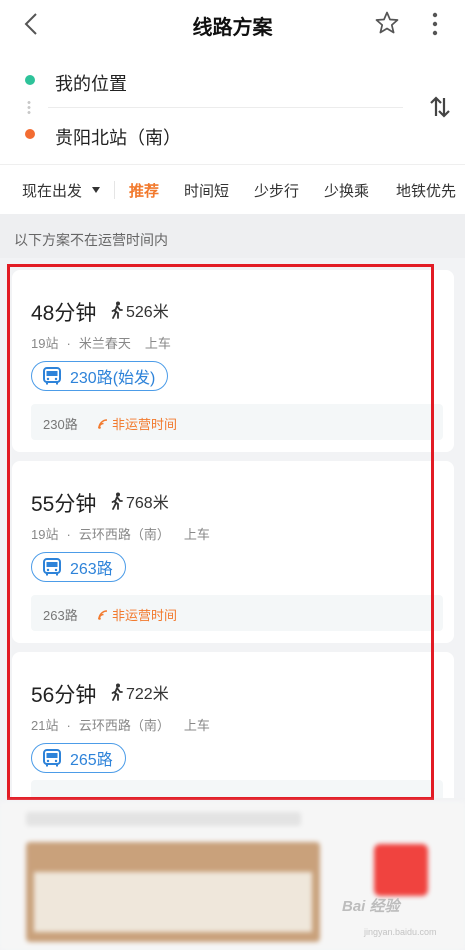  What do you see at coordinates (232, 24) in the screenshot?
I see `header-bar: 线路方案` at bounding box center [232, 24].